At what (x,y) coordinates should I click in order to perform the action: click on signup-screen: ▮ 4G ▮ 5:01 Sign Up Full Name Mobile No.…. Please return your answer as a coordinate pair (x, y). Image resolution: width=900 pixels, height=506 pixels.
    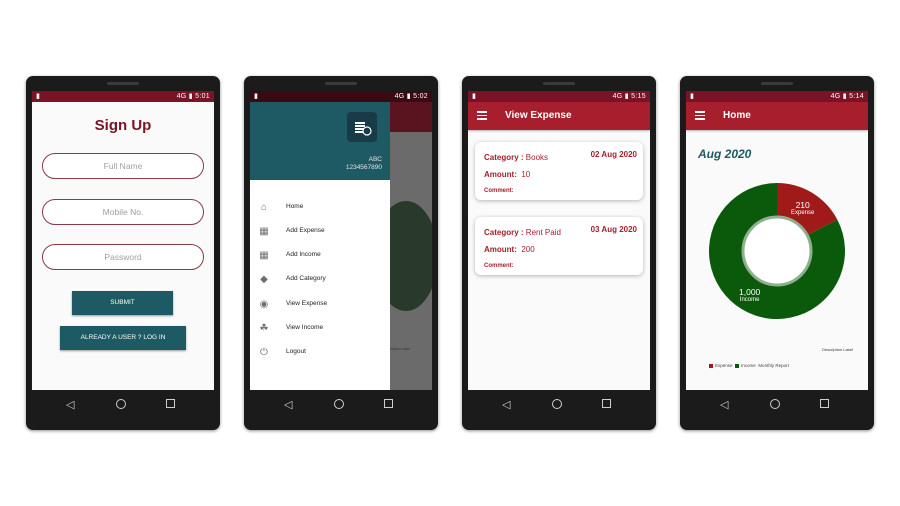
    Looking at the image, I should click on (123, 240).